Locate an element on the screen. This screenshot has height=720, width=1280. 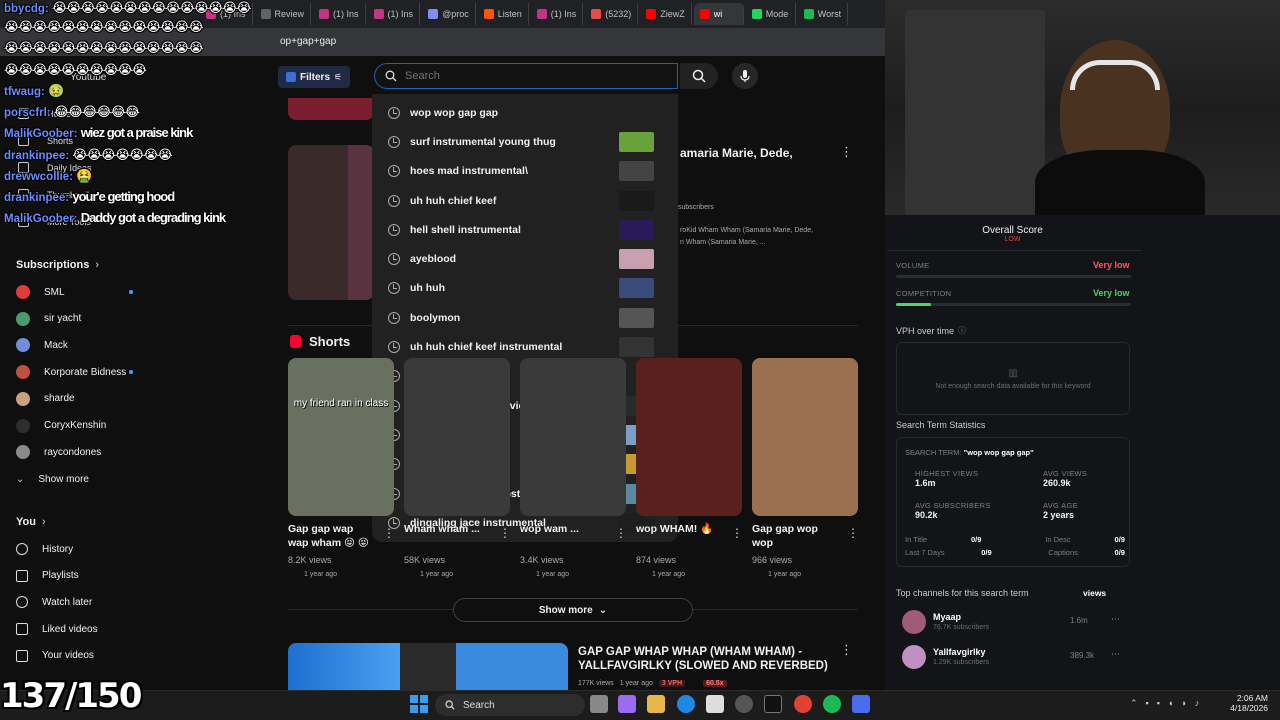
channel-name: Yallfavgirlky is located at coordinates (959, 652).